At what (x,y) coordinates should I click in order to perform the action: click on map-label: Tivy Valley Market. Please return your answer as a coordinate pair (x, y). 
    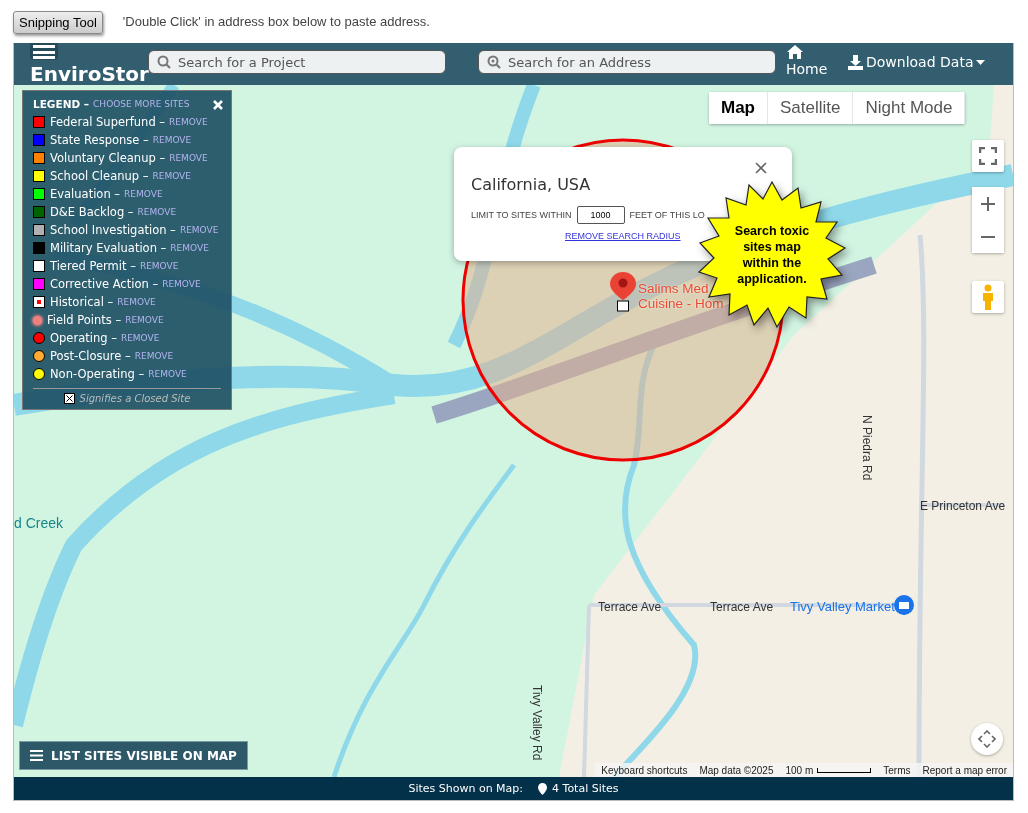
    Looking at the image, I should click on (842, 606).